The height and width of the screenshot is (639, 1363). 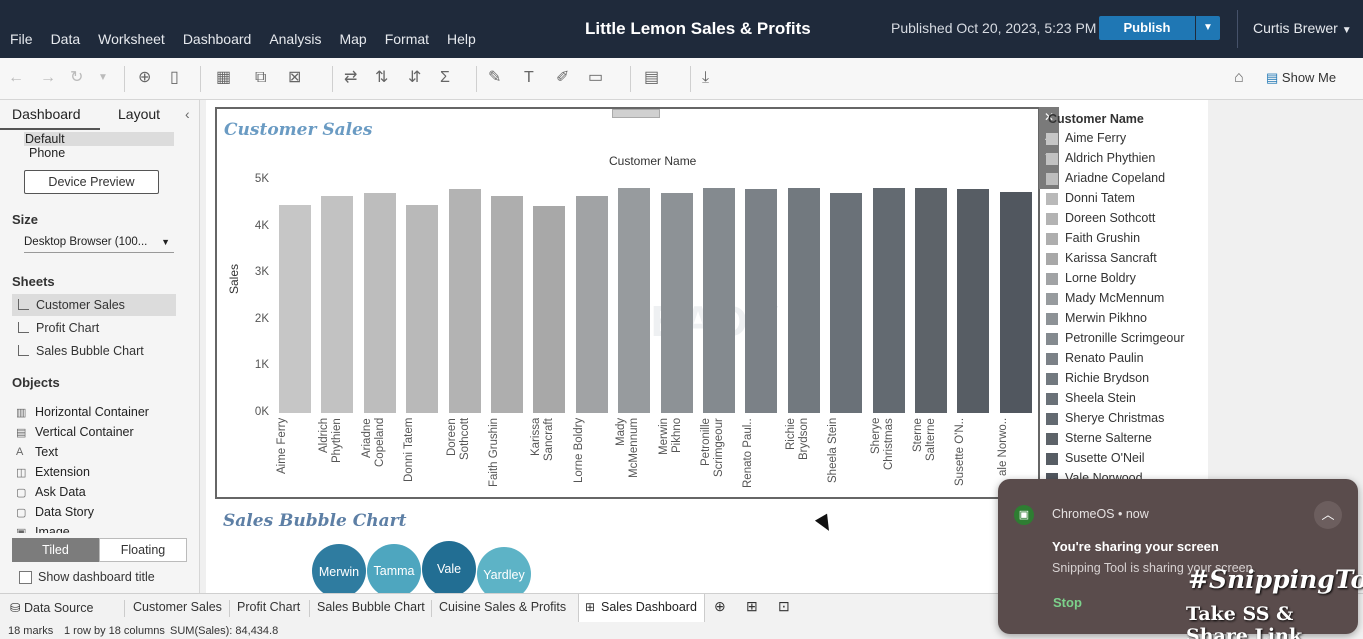 What do you see at coordinates (352, 39) in the screenshot?
I see `menu-map: Map` at bounding box center [352, 39].